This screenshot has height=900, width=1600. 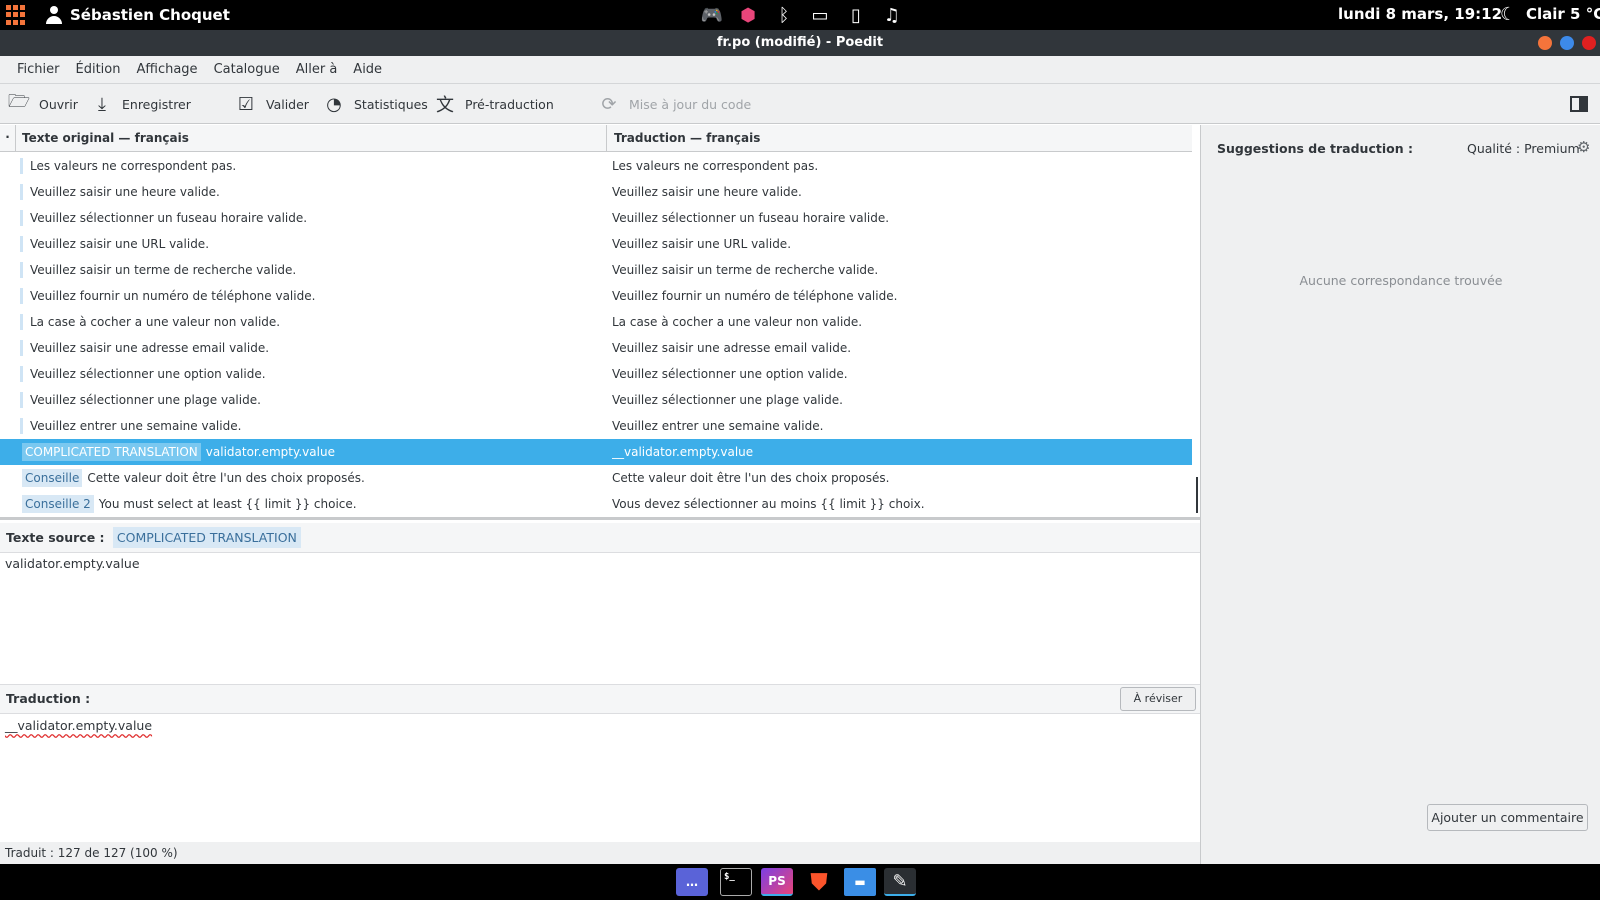 I want to click on files-icon: ▬, so click(x=860, y=882).